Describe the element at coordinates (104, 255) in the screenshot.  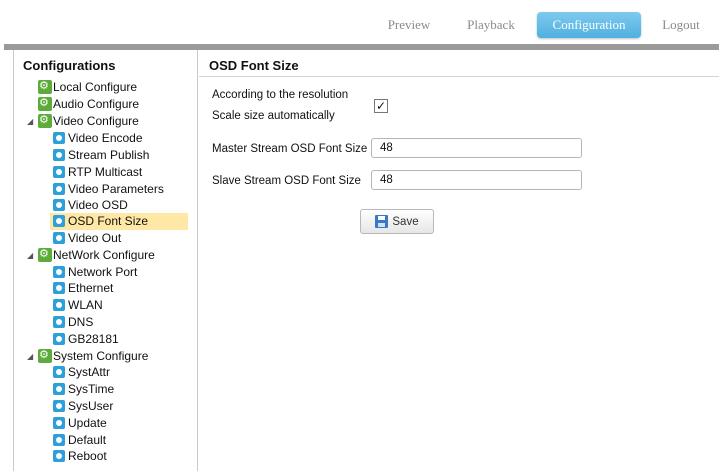
I see `sidebar-item-label: NetWork Configure` at that location.